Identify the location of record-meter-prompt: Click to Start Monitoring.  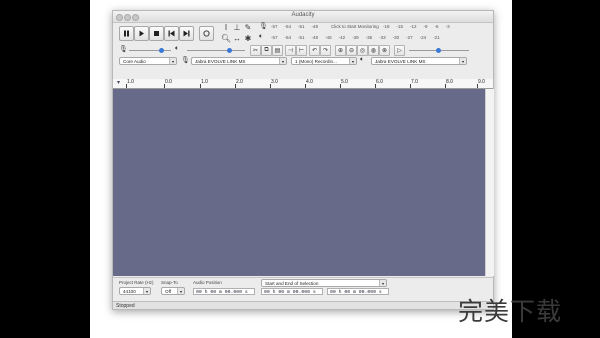
(358, 26).